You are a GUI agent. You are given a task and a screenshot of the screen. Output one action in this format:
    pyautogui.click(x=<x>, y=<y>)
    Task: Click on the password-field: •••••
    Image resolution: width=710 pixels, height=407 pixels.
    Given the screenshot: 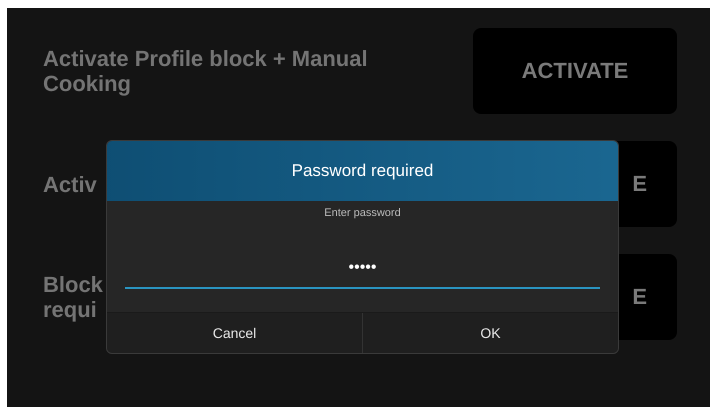 What is the action you would take?
    pyautogui.click(x=362, y=269)
    